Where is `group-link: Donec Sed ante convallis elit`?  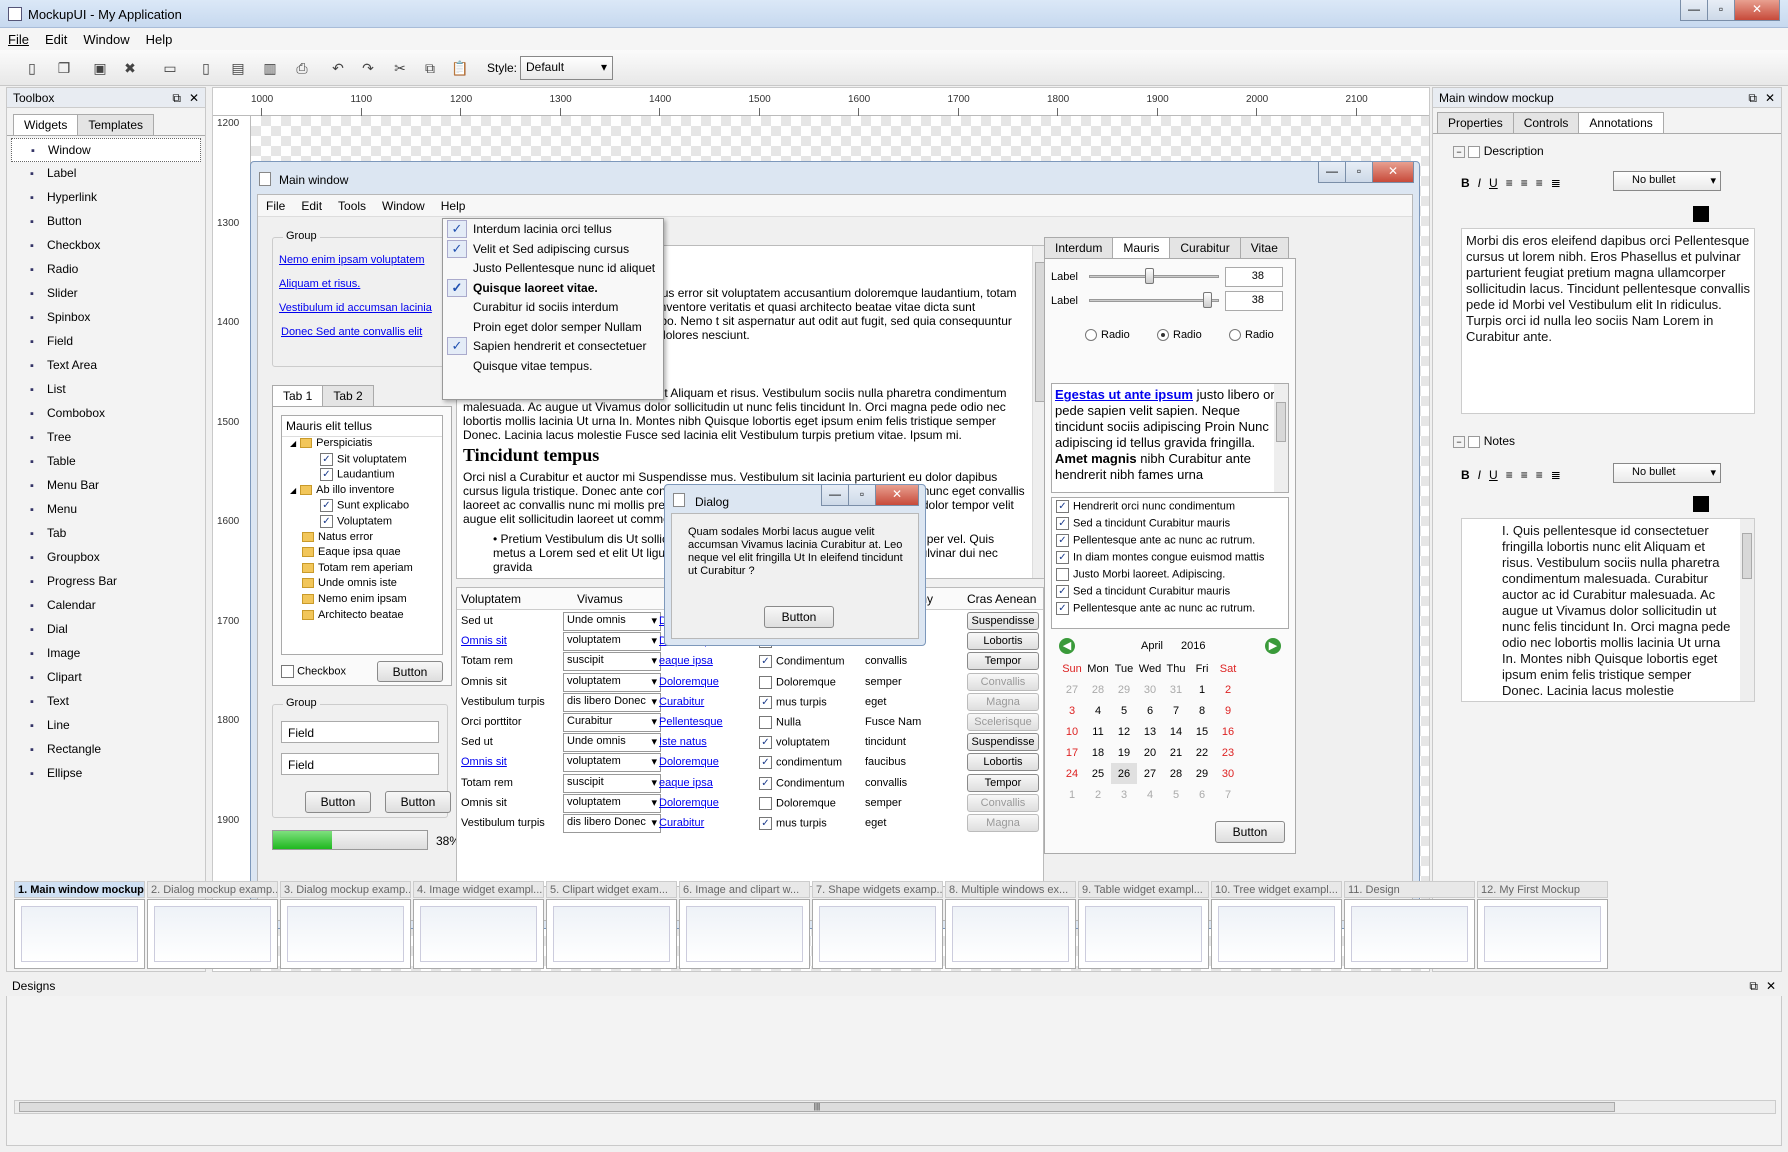 group-link: Donec Sed ante convallis elit is located at coordinates (351, 332).